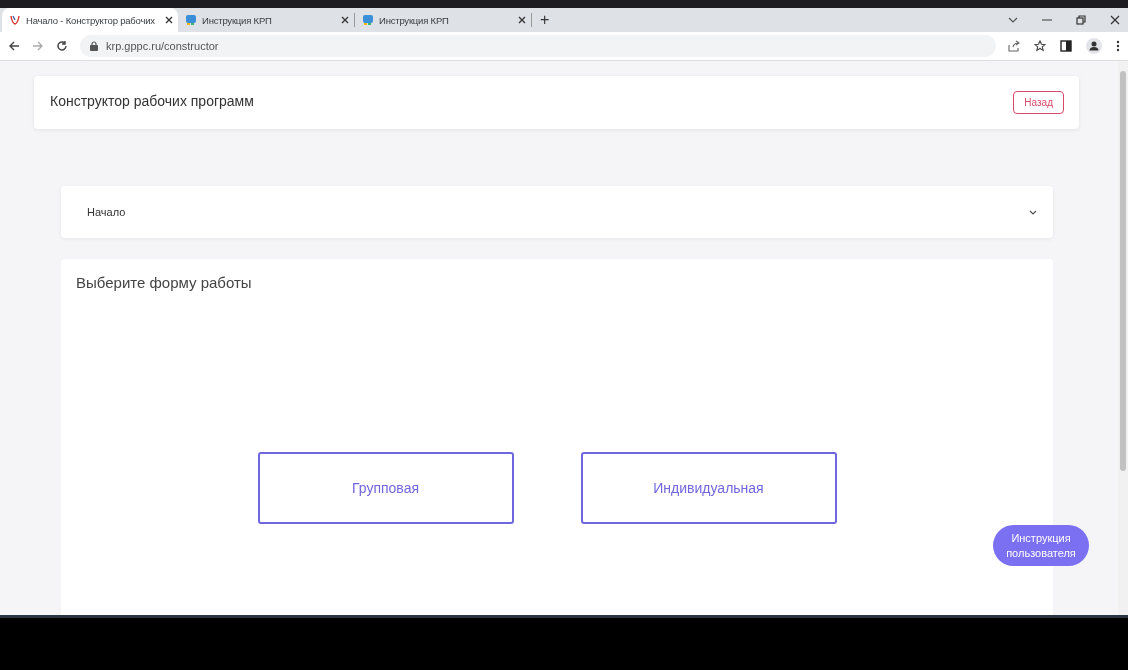 This screenshot has height=670, width=1128. I want to click on chevron-down-icon, so click(1013, 20).